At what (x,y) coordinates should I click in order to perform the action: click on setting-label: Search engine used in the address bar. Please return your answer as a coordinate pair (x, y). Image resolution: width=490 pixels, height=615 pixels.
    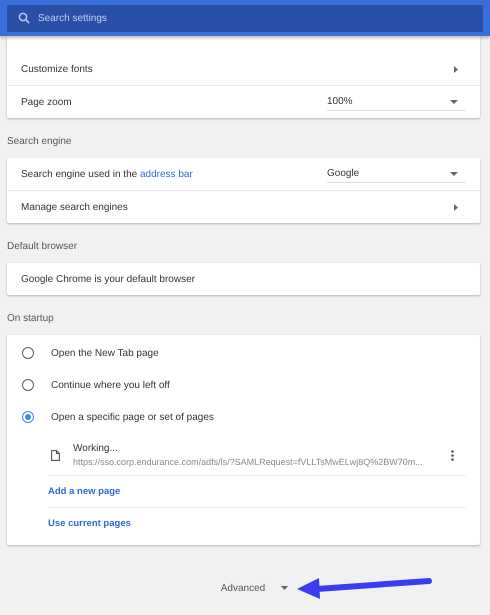
    Looking at the image, I should click on (107, 174).